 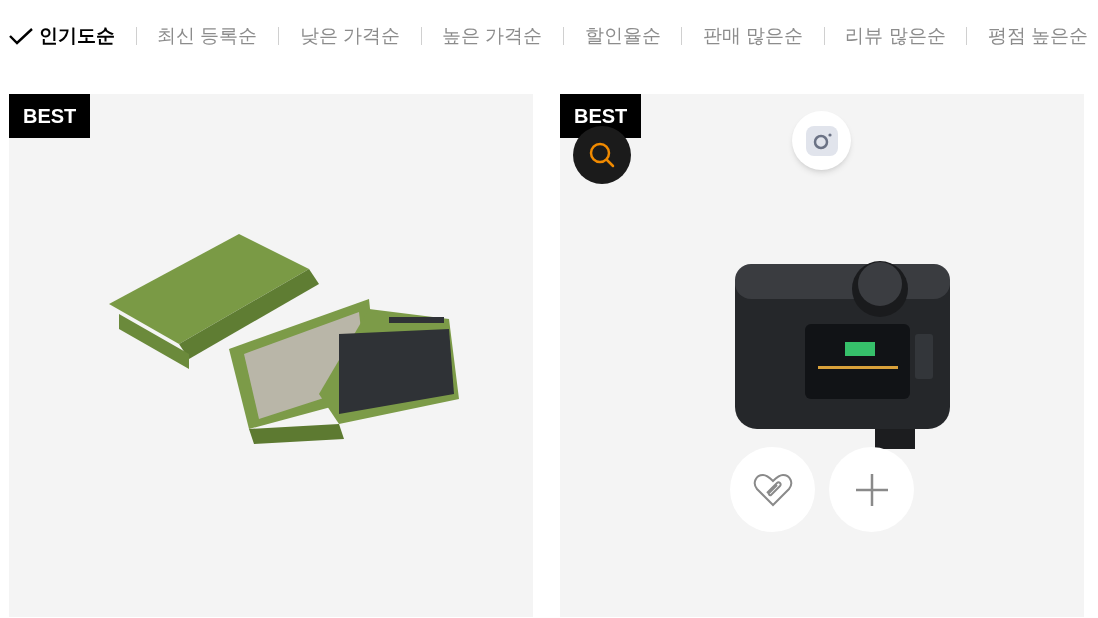 What do you see at coordinates (895, 36) in the screenshot?
I see `sort-option: 리뷰 많은순` at bounding box center [895, 36].